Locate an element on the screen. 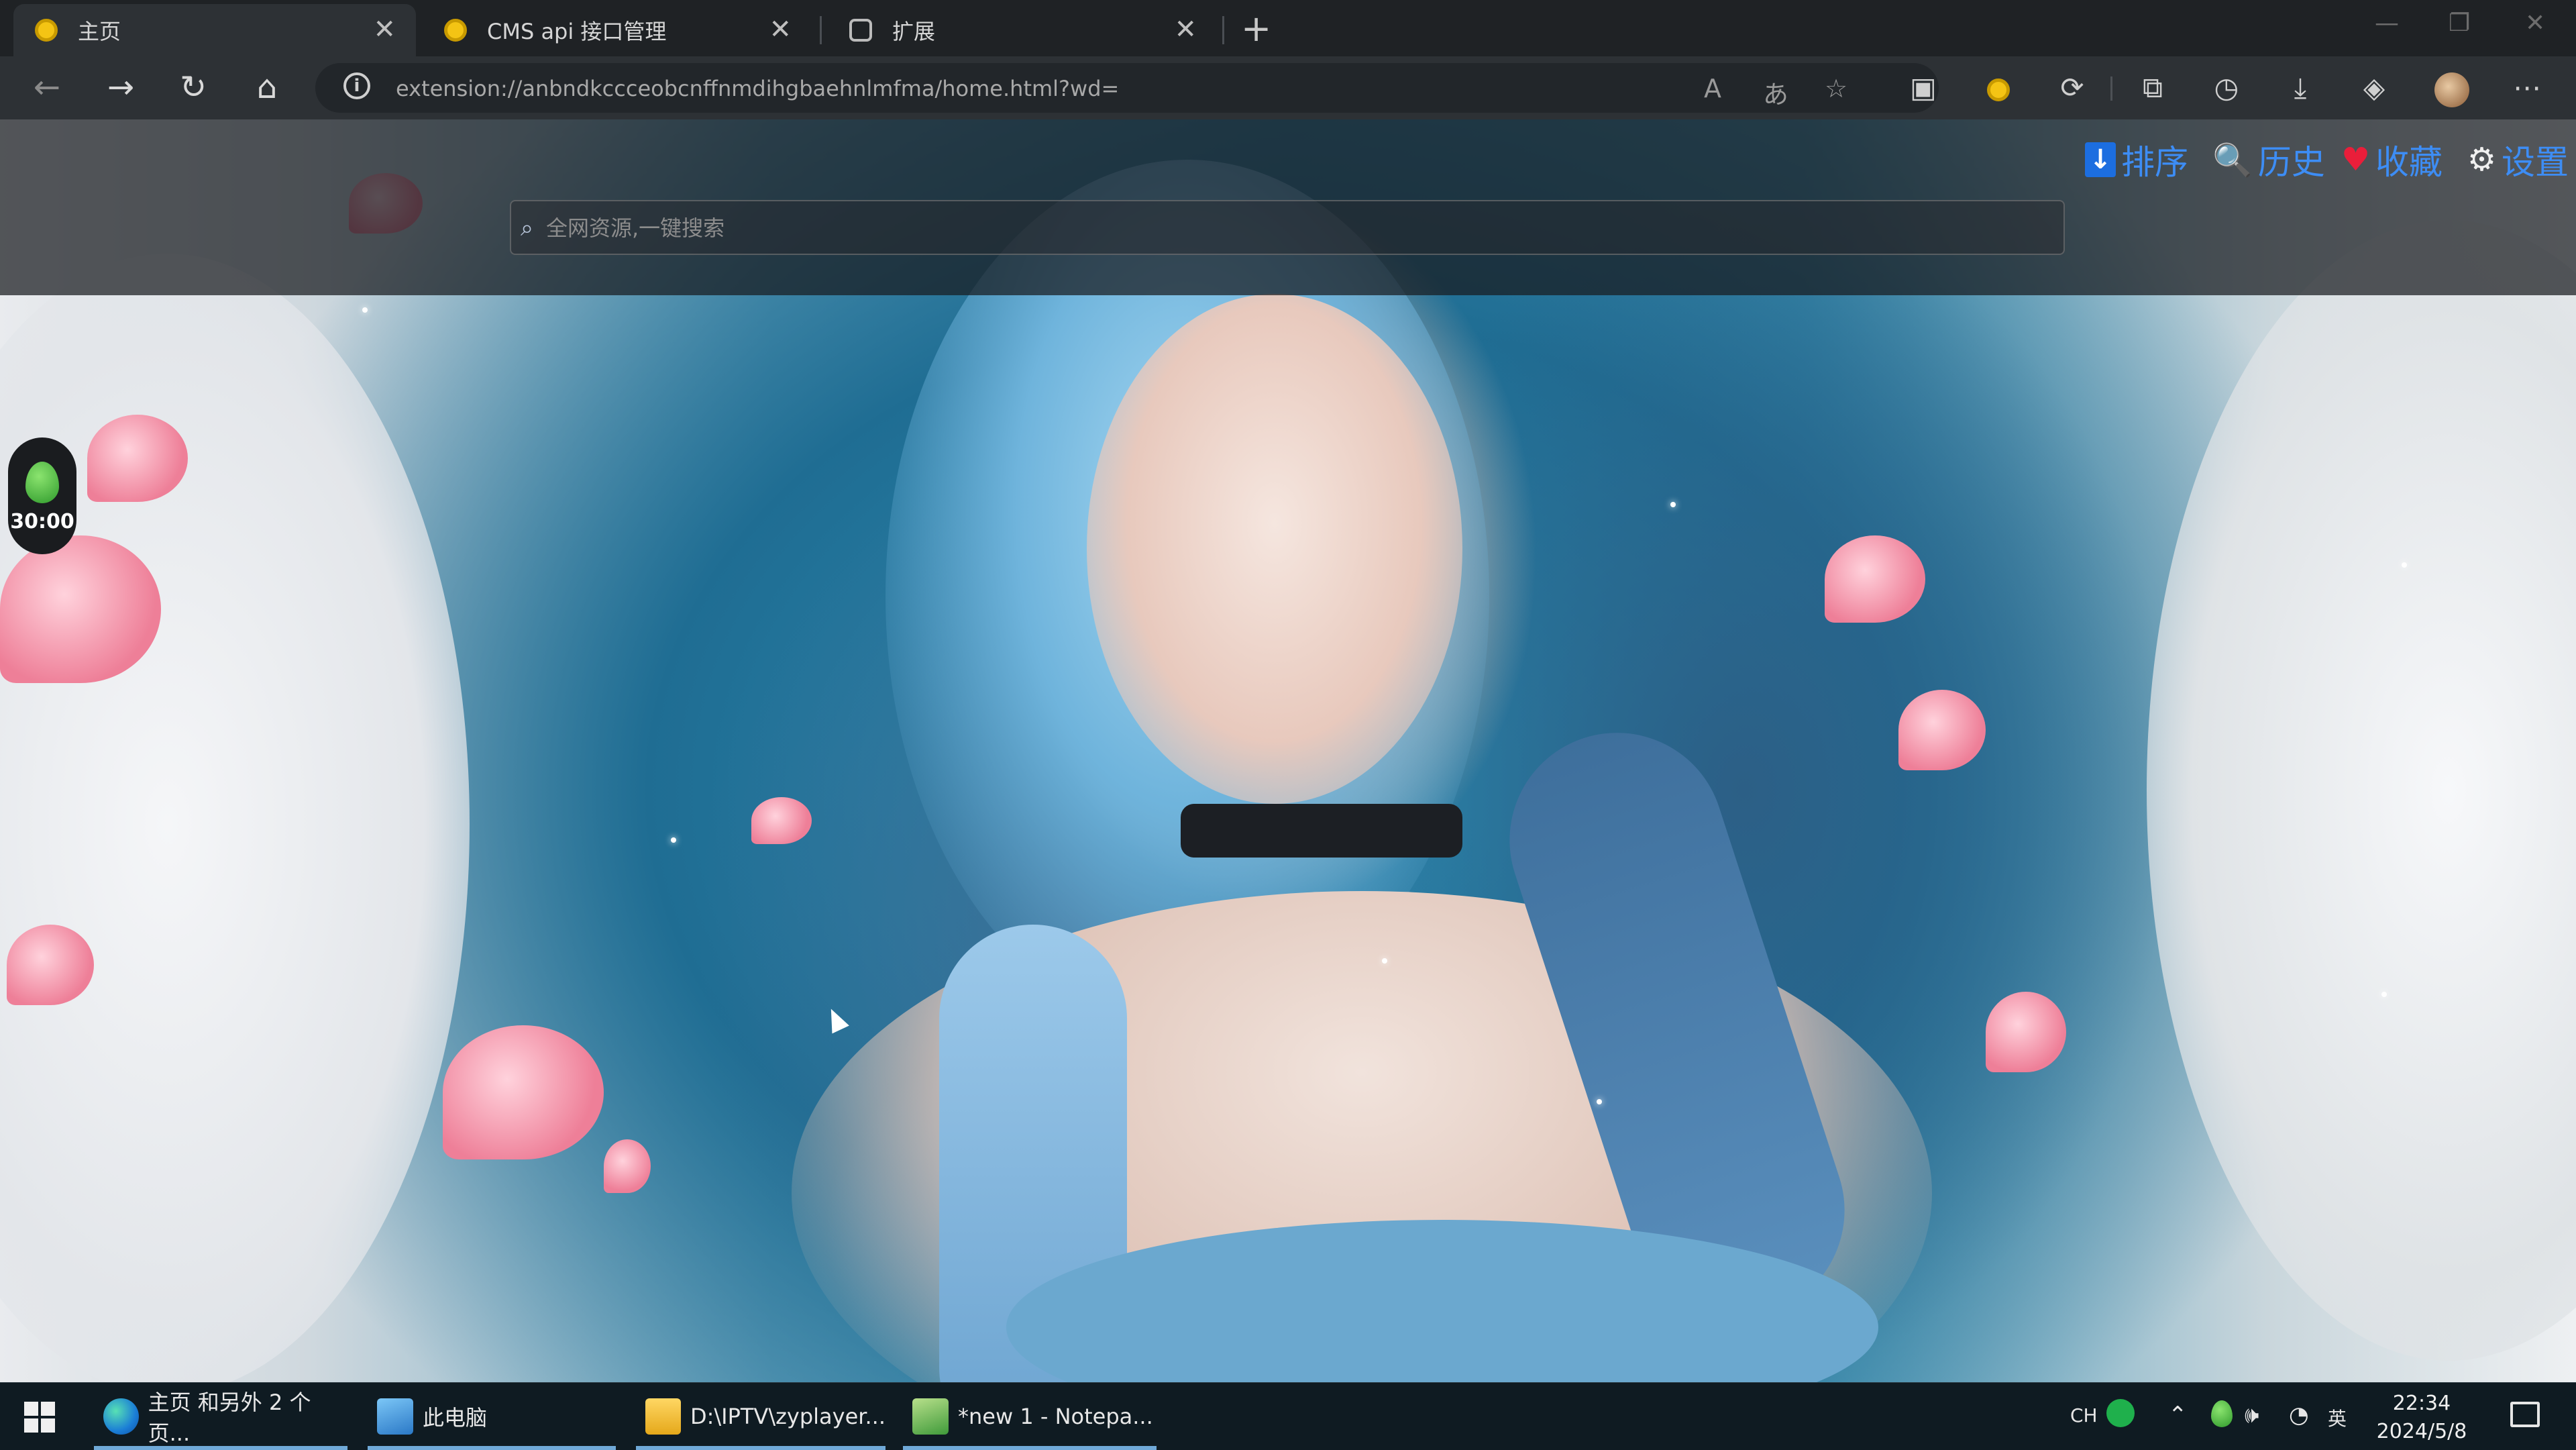 The image size is (2576, 1450). page-header: ↓ 排序 🔍 历史 ♥ 收藏 ⚙ 设置 ⌕ is located at coordinates (1288, 207).